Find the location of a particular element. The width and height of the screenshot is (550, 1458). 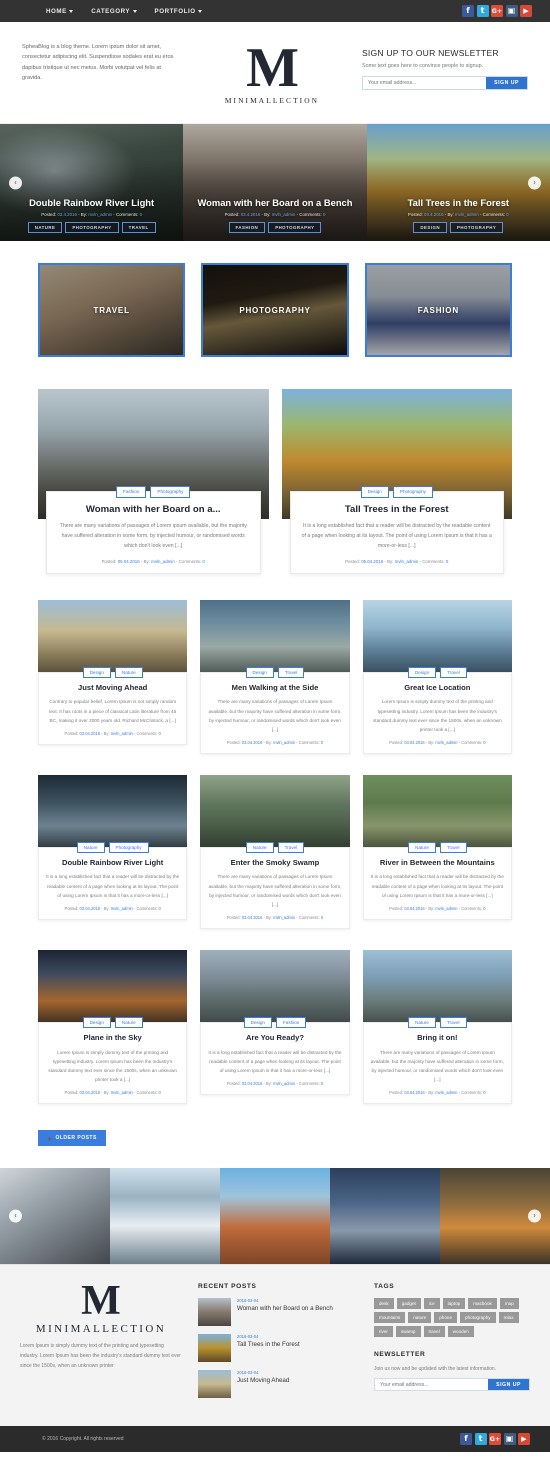

post-card-title: Great Ice Location is located at coordinates (437, 687).